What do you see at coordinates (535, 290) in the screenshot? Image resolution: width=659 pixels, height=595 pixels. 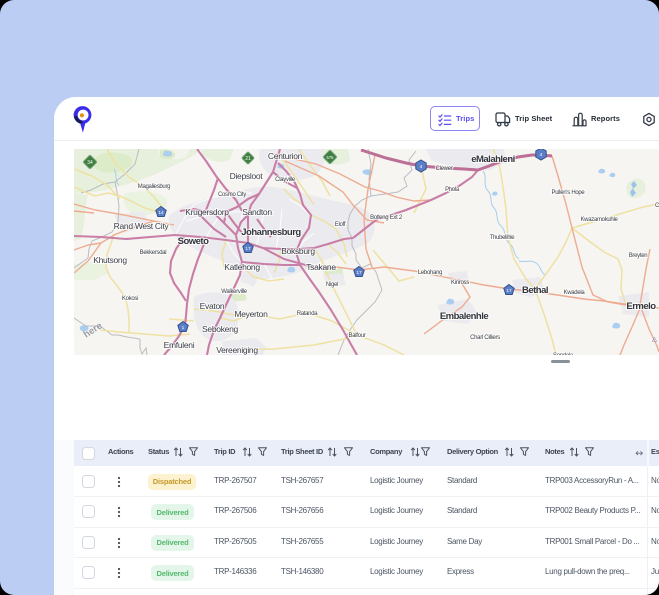 I see `svg-text: Bethal` at bounding box center [535, 290].